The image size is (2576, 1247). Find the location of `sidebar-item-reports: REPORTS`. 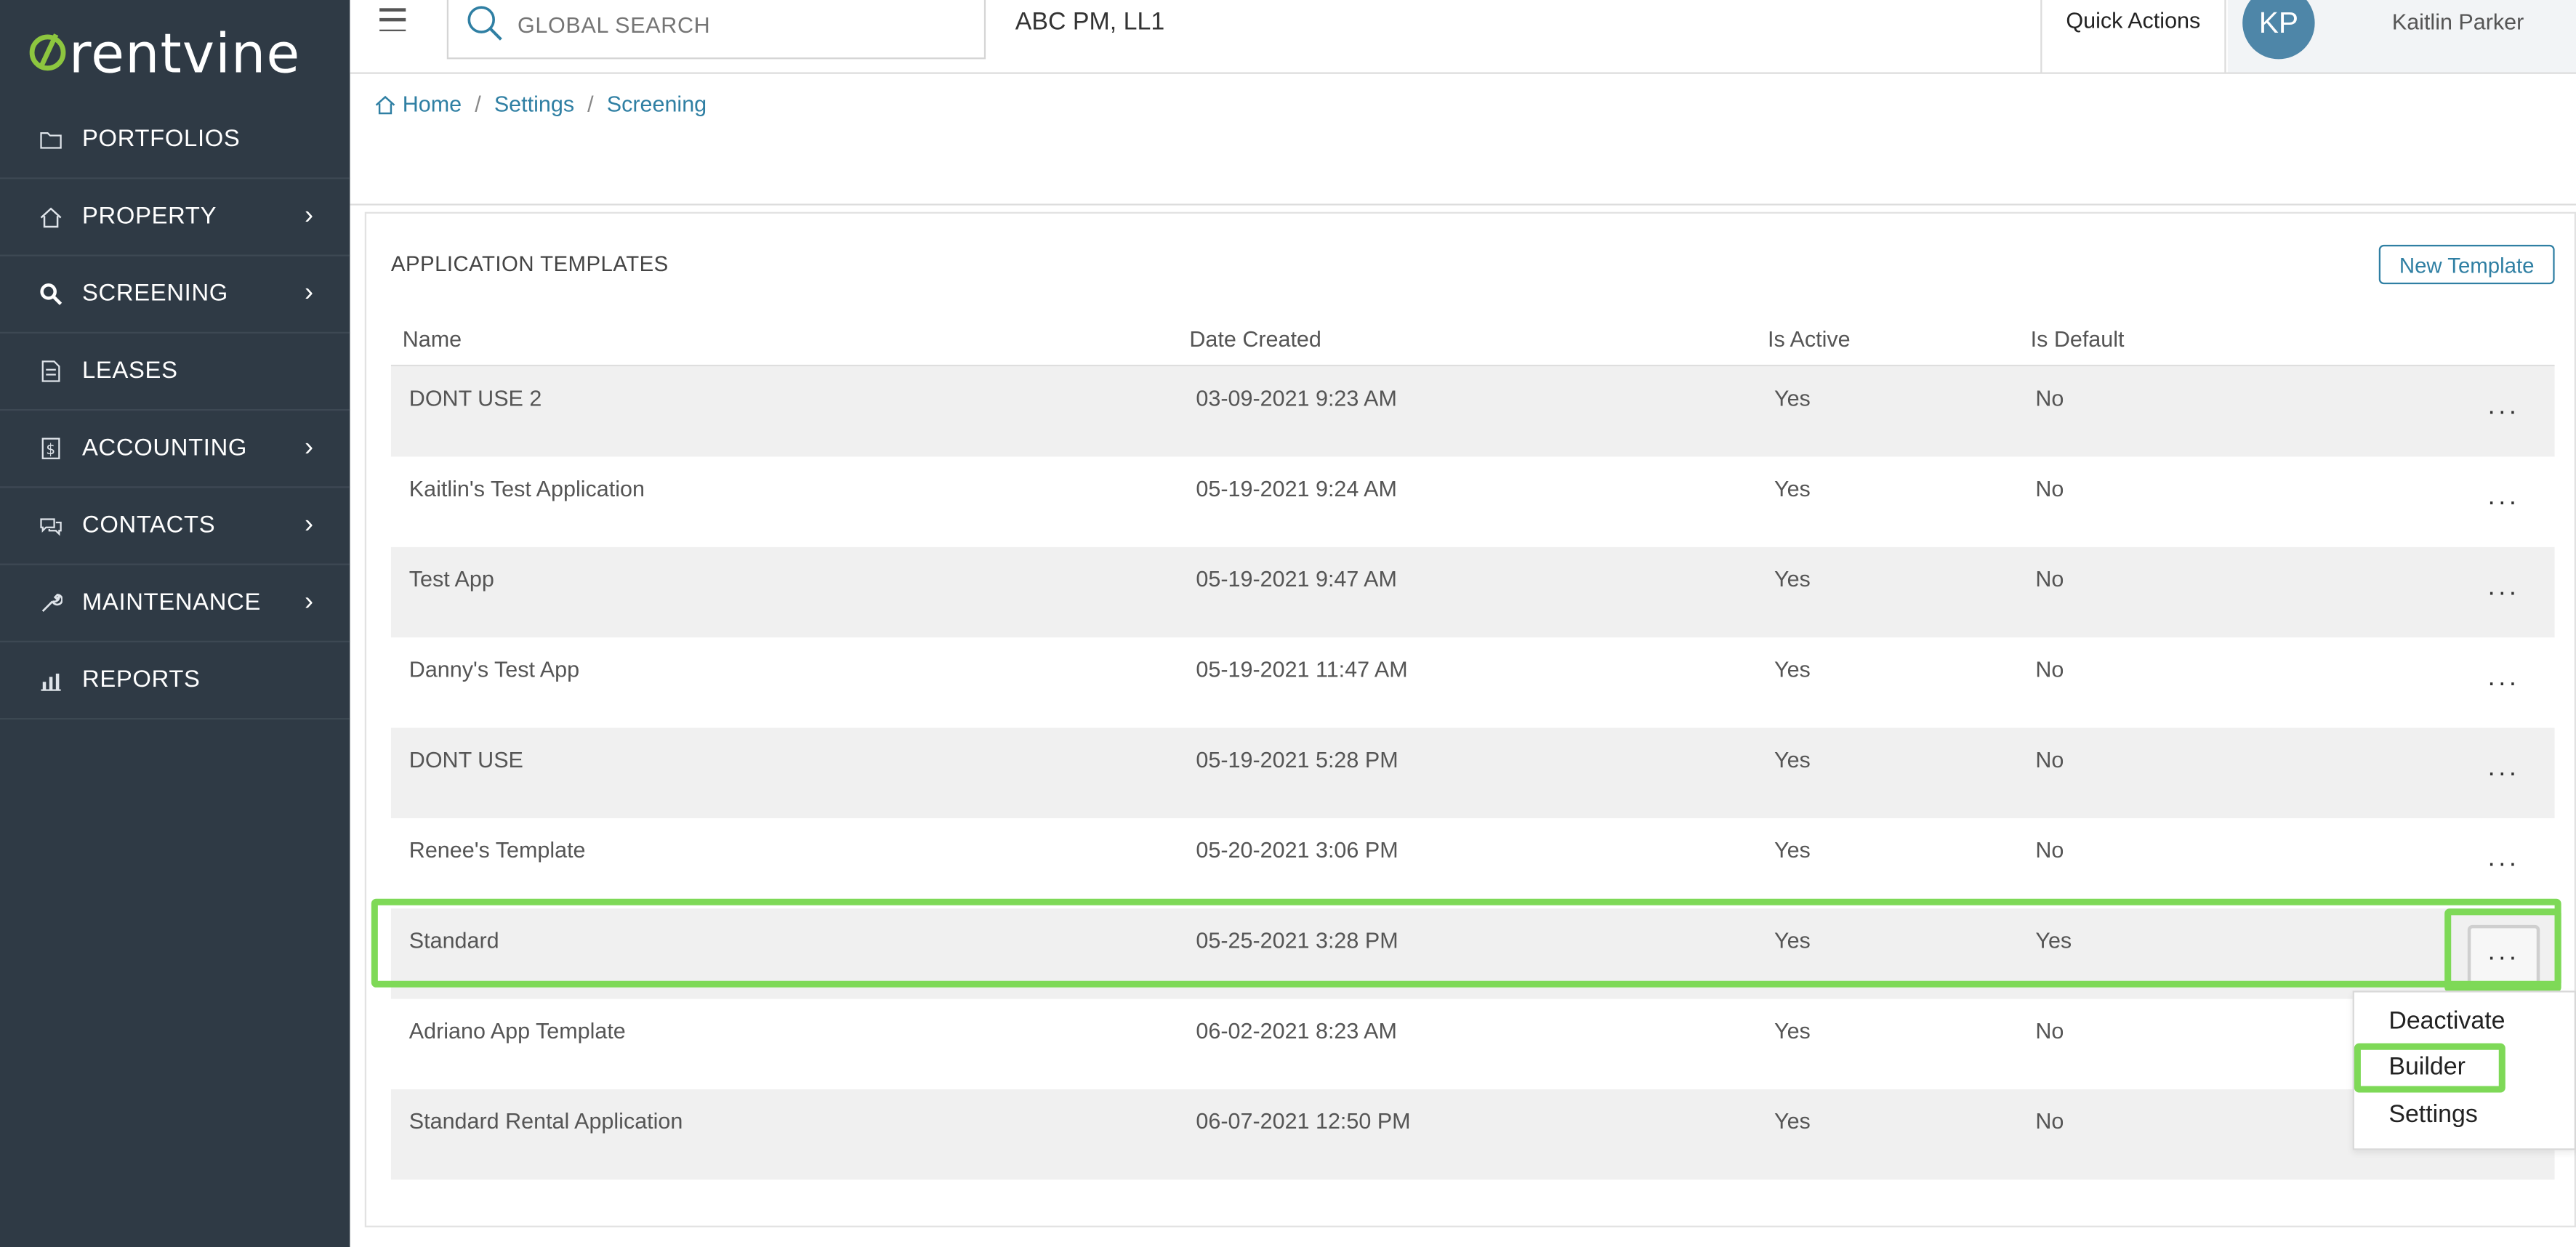

sidebar-item-reports: REPORTS is located at coordinates (175, 681).